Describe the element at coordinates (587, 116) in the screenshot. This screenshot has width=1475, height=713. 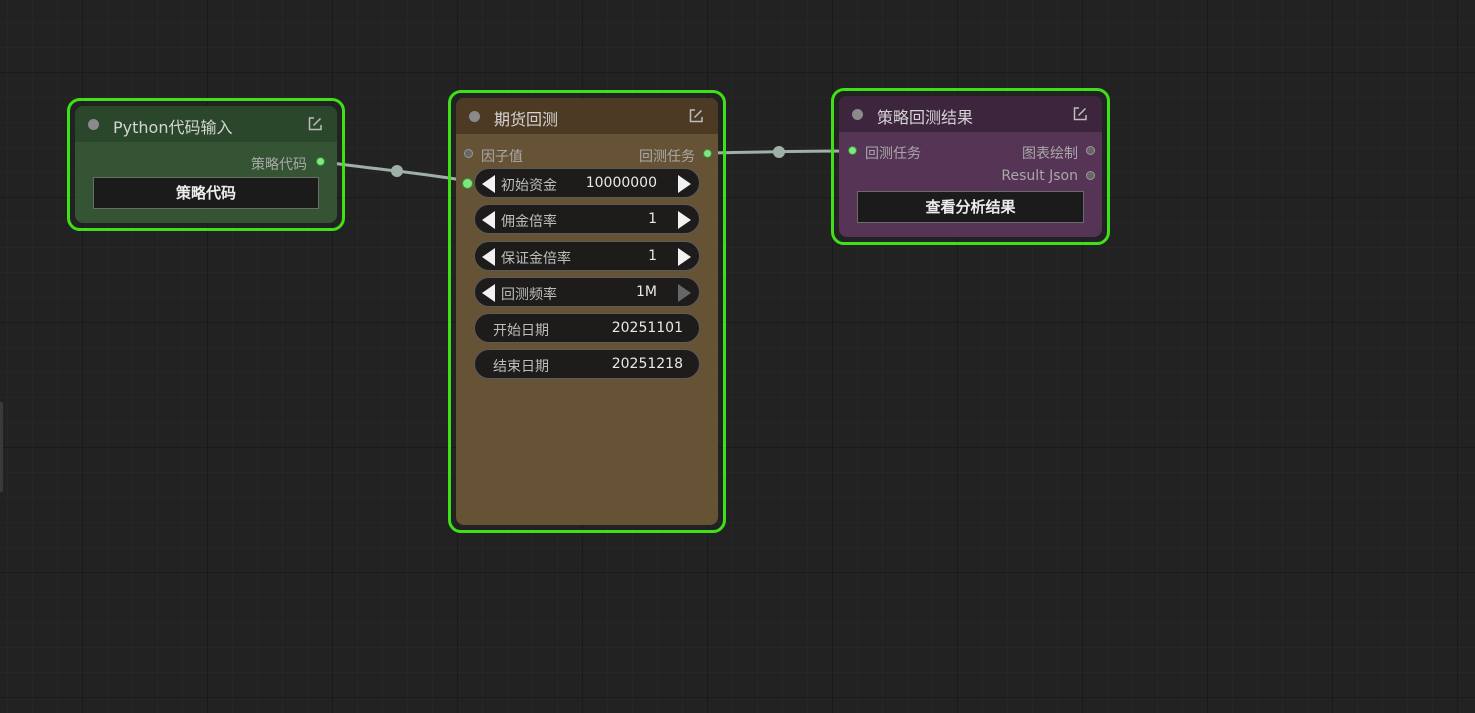
I see `node-title-bar: 期货回测` at that location.